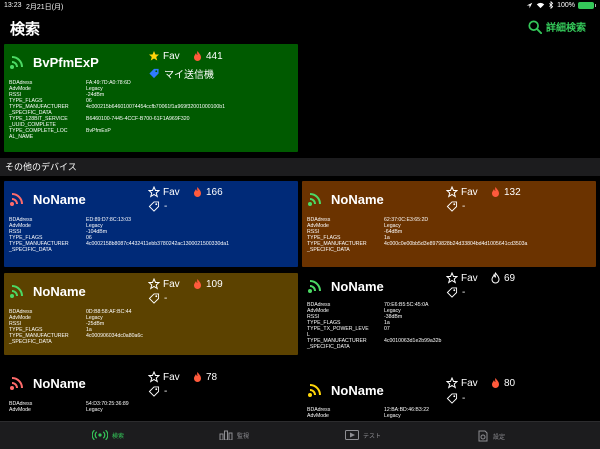 The width and height of the screenshot is (600, 449). I want to click on detect-count: 109, so click(207, 284).